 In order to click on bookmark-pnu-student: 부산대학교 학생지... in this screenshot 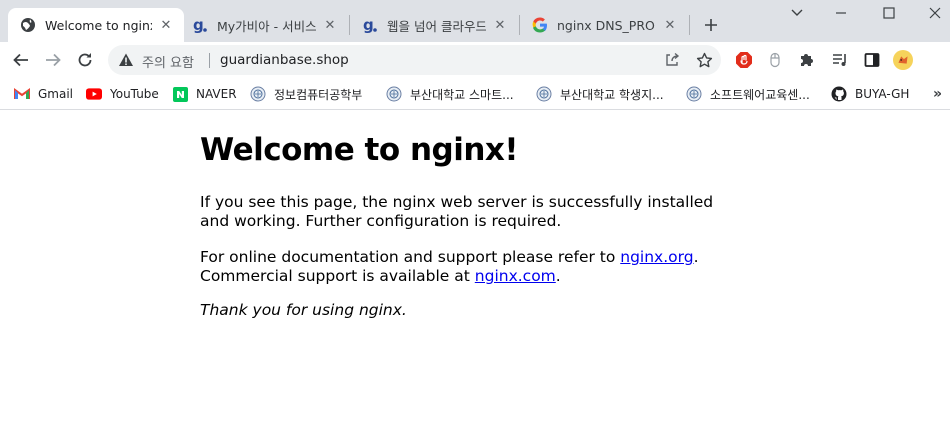, I will do `click(600, 94)`.